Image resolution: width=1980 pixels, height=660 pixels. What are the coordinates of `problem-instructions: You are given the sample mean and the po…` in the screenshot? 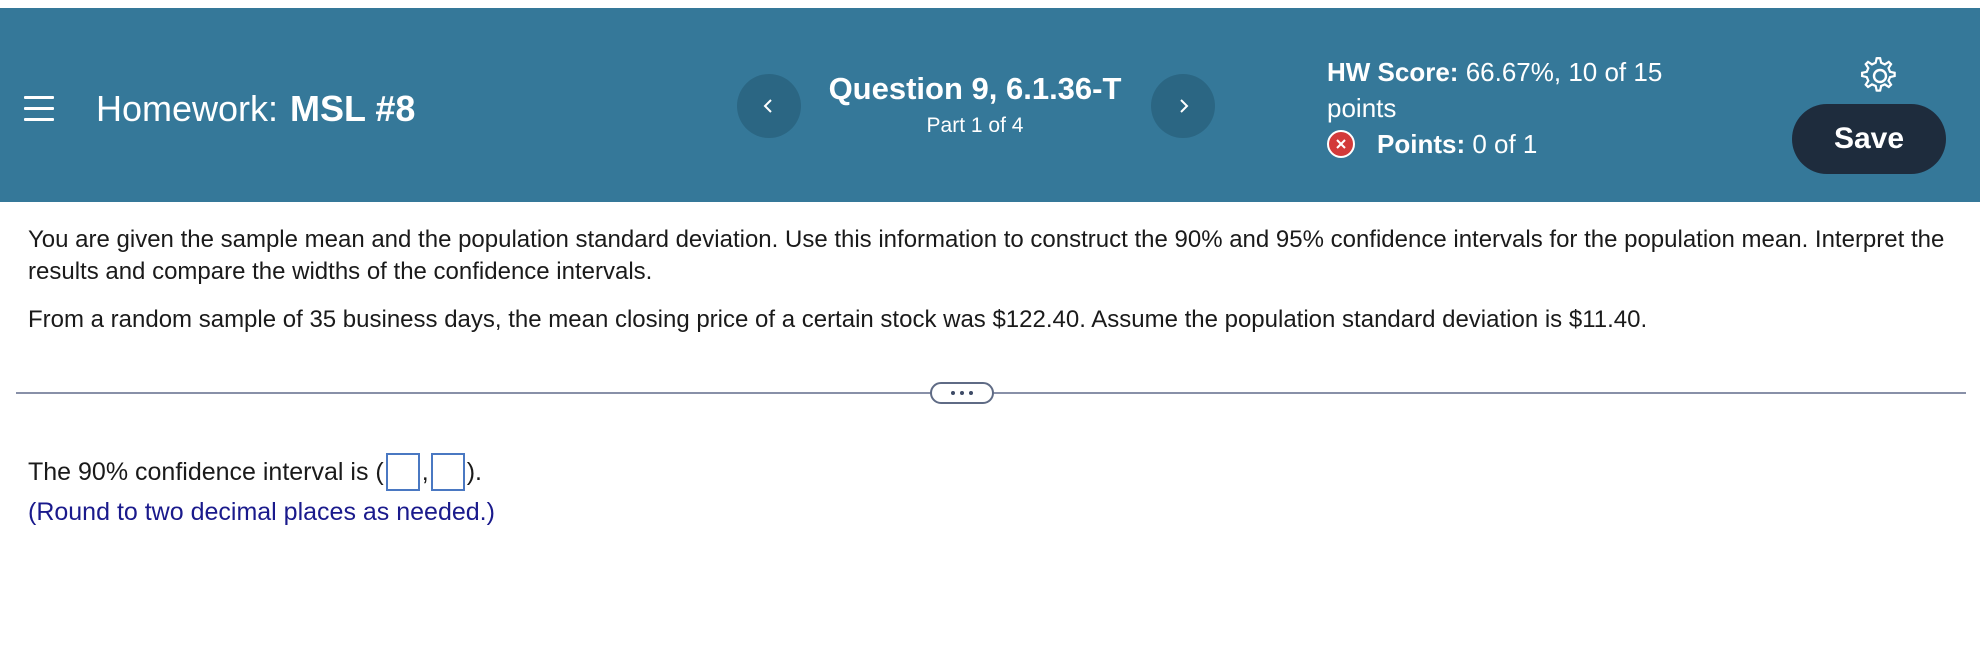 It's located at (986, 255).